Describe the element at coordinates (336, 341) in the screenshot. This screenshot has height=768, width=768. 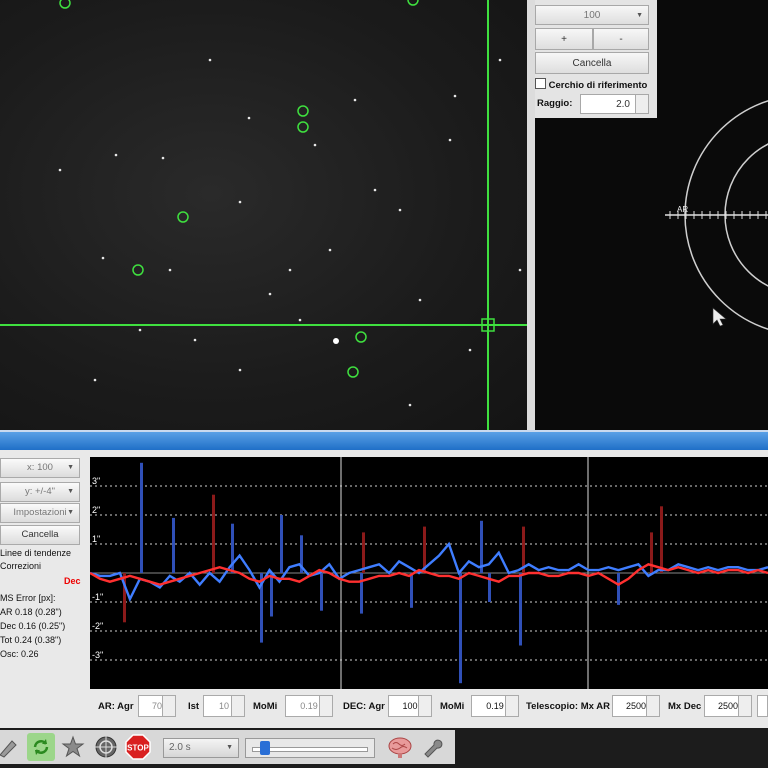
I see `bright-star` at that location.